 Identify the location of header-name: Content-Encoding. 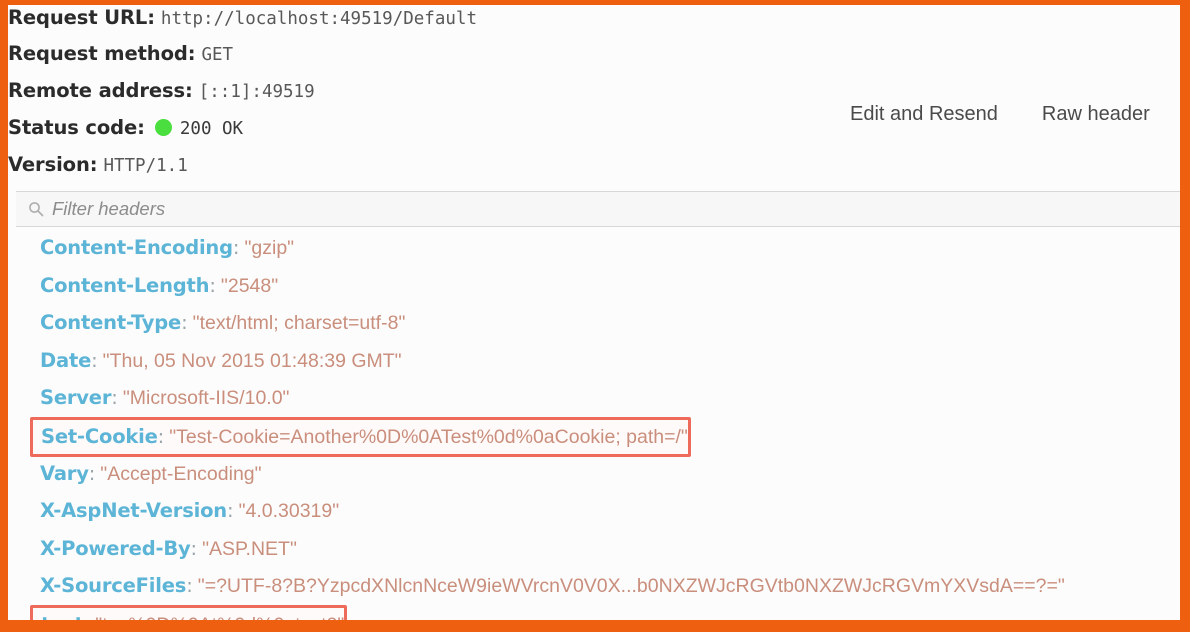
(136, 247).